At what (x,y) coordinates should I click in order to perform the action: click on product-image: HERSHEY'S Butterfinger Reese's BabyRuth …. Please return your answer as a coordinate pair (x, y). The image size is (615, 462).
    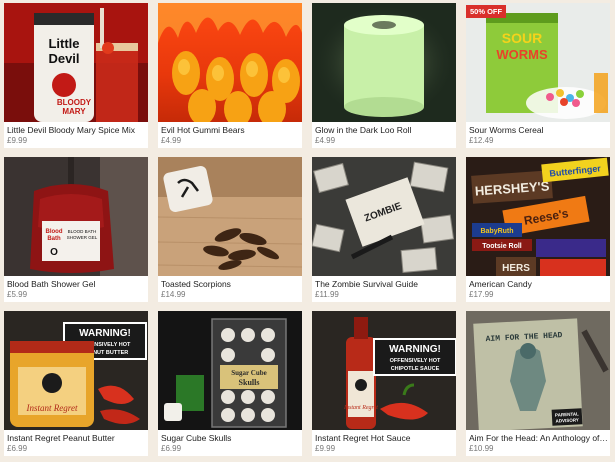
    Looking at the image, I should click on (538, 216).